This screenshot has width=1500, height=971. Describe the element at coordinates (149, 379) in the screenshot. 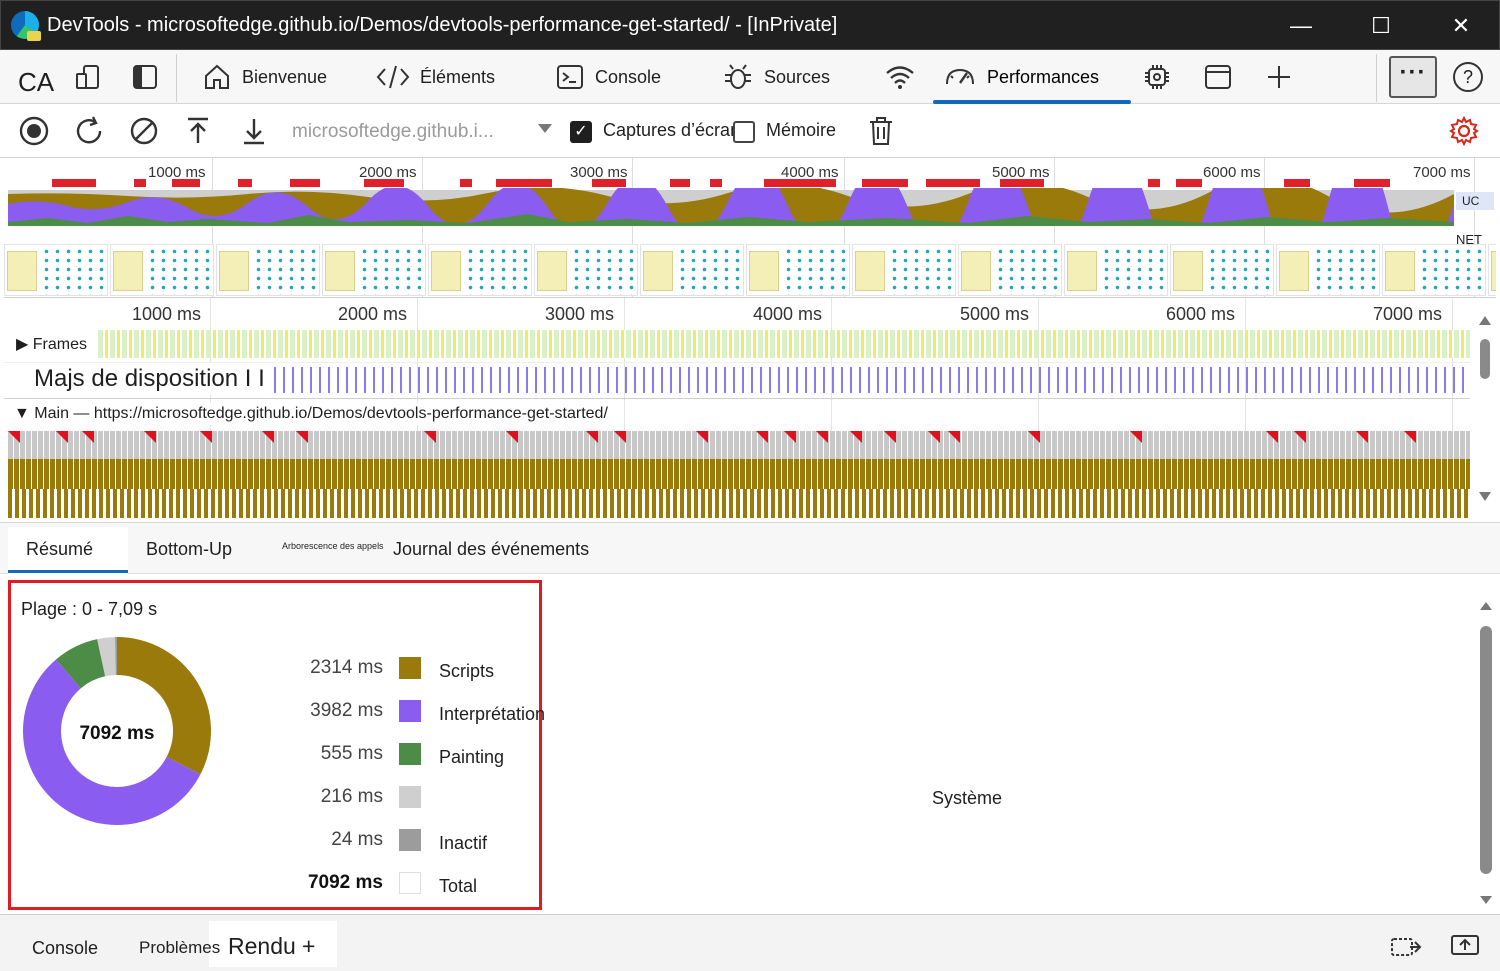

I see `layout-shifts-label: Majs de disposition I I` at that location.